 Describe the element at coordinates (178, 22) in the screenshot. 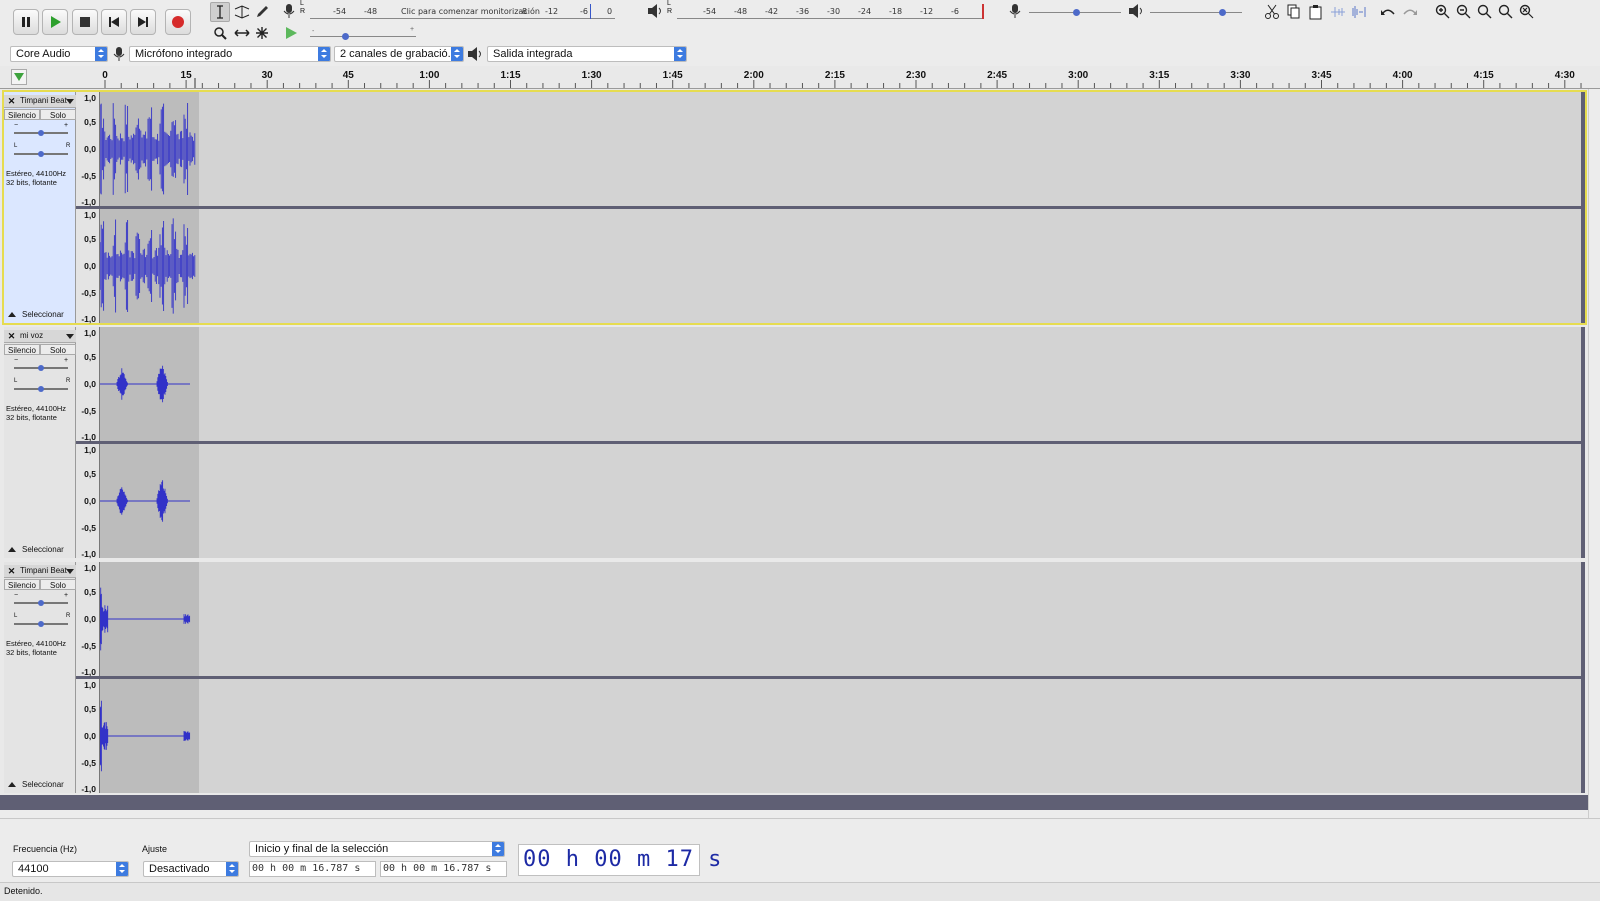

I see `record-button` at that location.